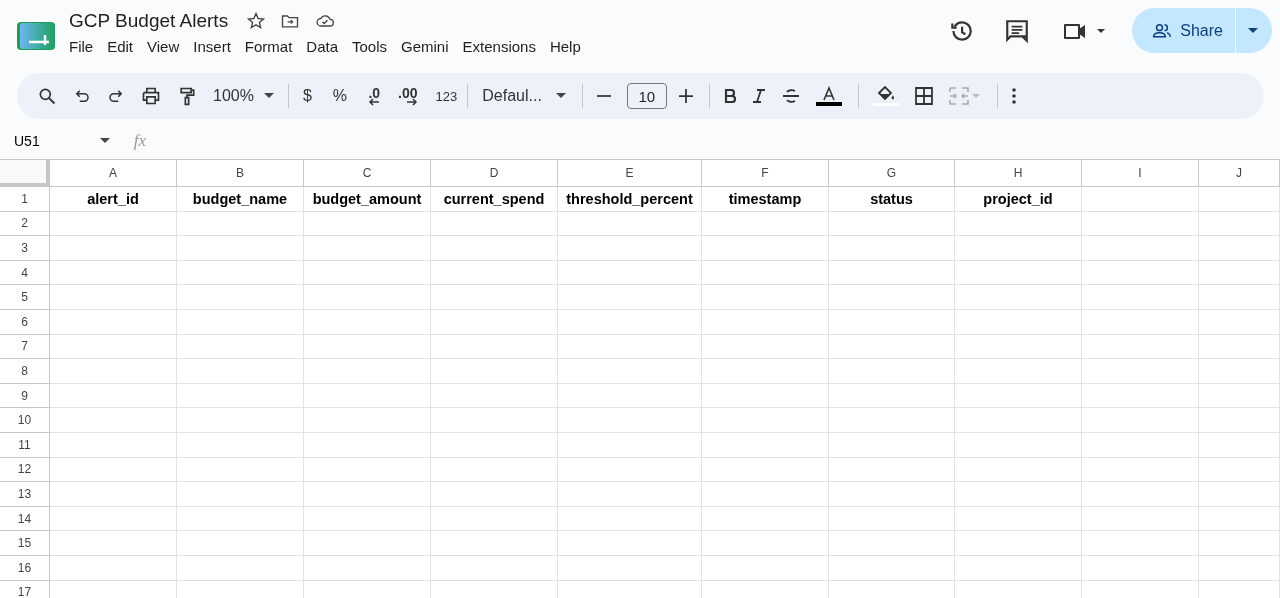  I want to click on column-header: E, so click(630, 173).